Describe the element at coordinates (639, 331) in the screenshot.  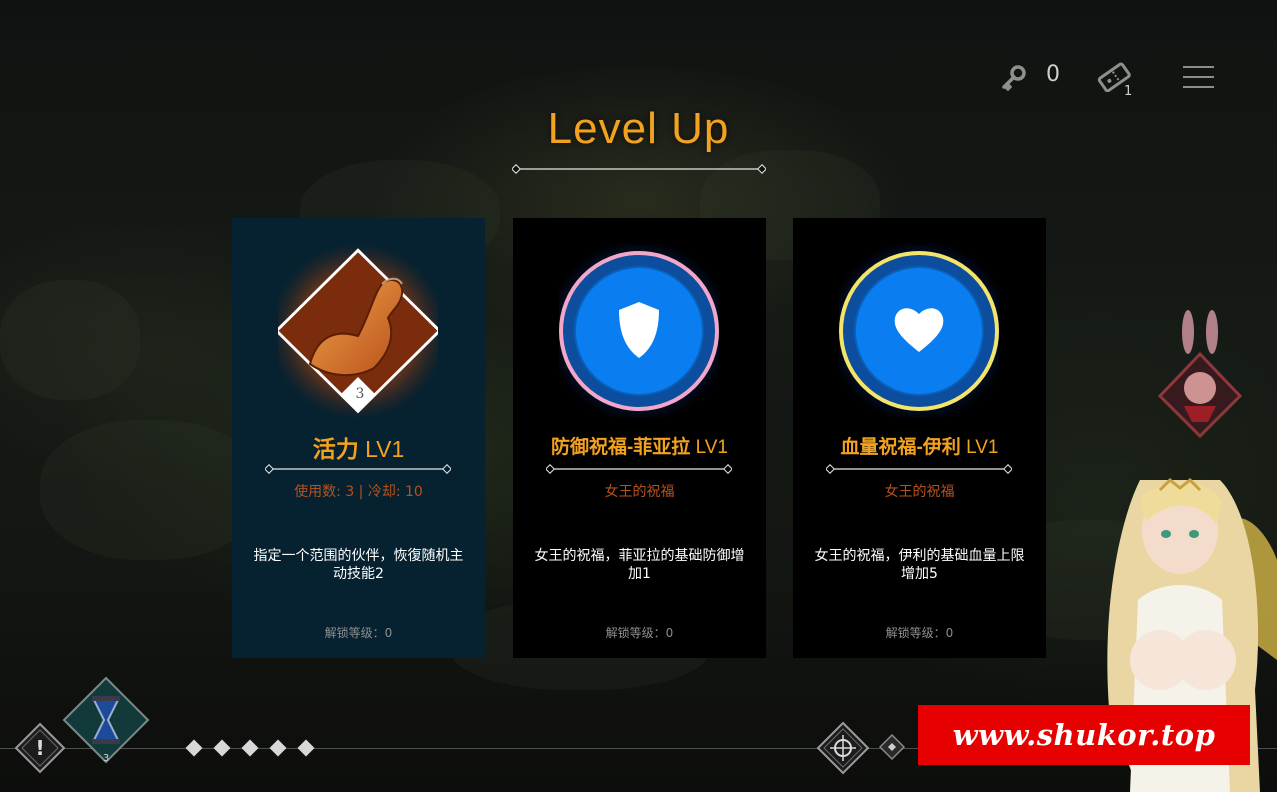
I see `shield-icon` at that location.